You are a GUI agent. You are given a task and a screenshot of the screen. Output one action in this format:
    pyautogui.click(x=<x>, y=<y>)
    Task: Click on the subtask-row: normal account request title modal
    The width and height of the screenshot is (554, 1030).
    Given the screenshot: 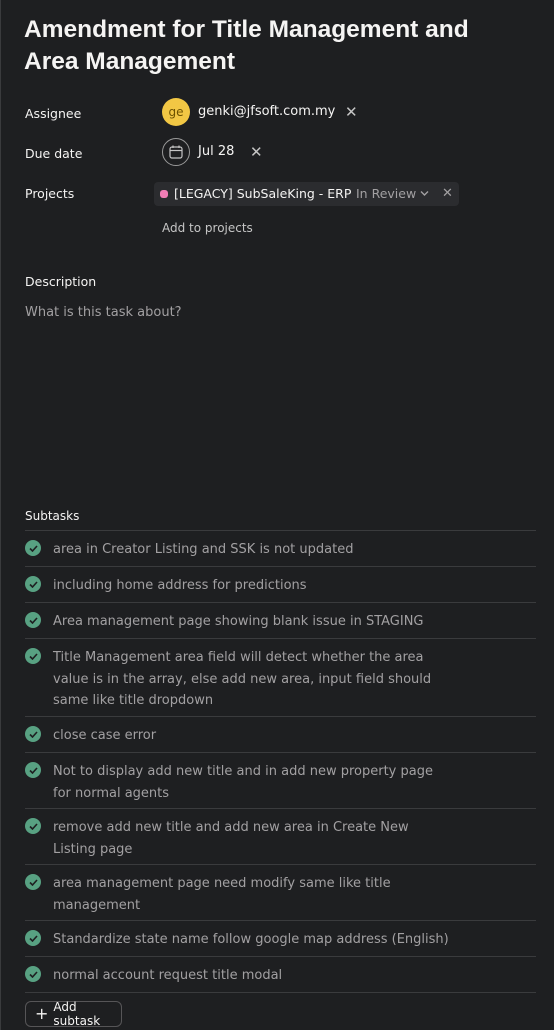 What is the action you would take?
    pyautogui.click(x=280, y=975)
    